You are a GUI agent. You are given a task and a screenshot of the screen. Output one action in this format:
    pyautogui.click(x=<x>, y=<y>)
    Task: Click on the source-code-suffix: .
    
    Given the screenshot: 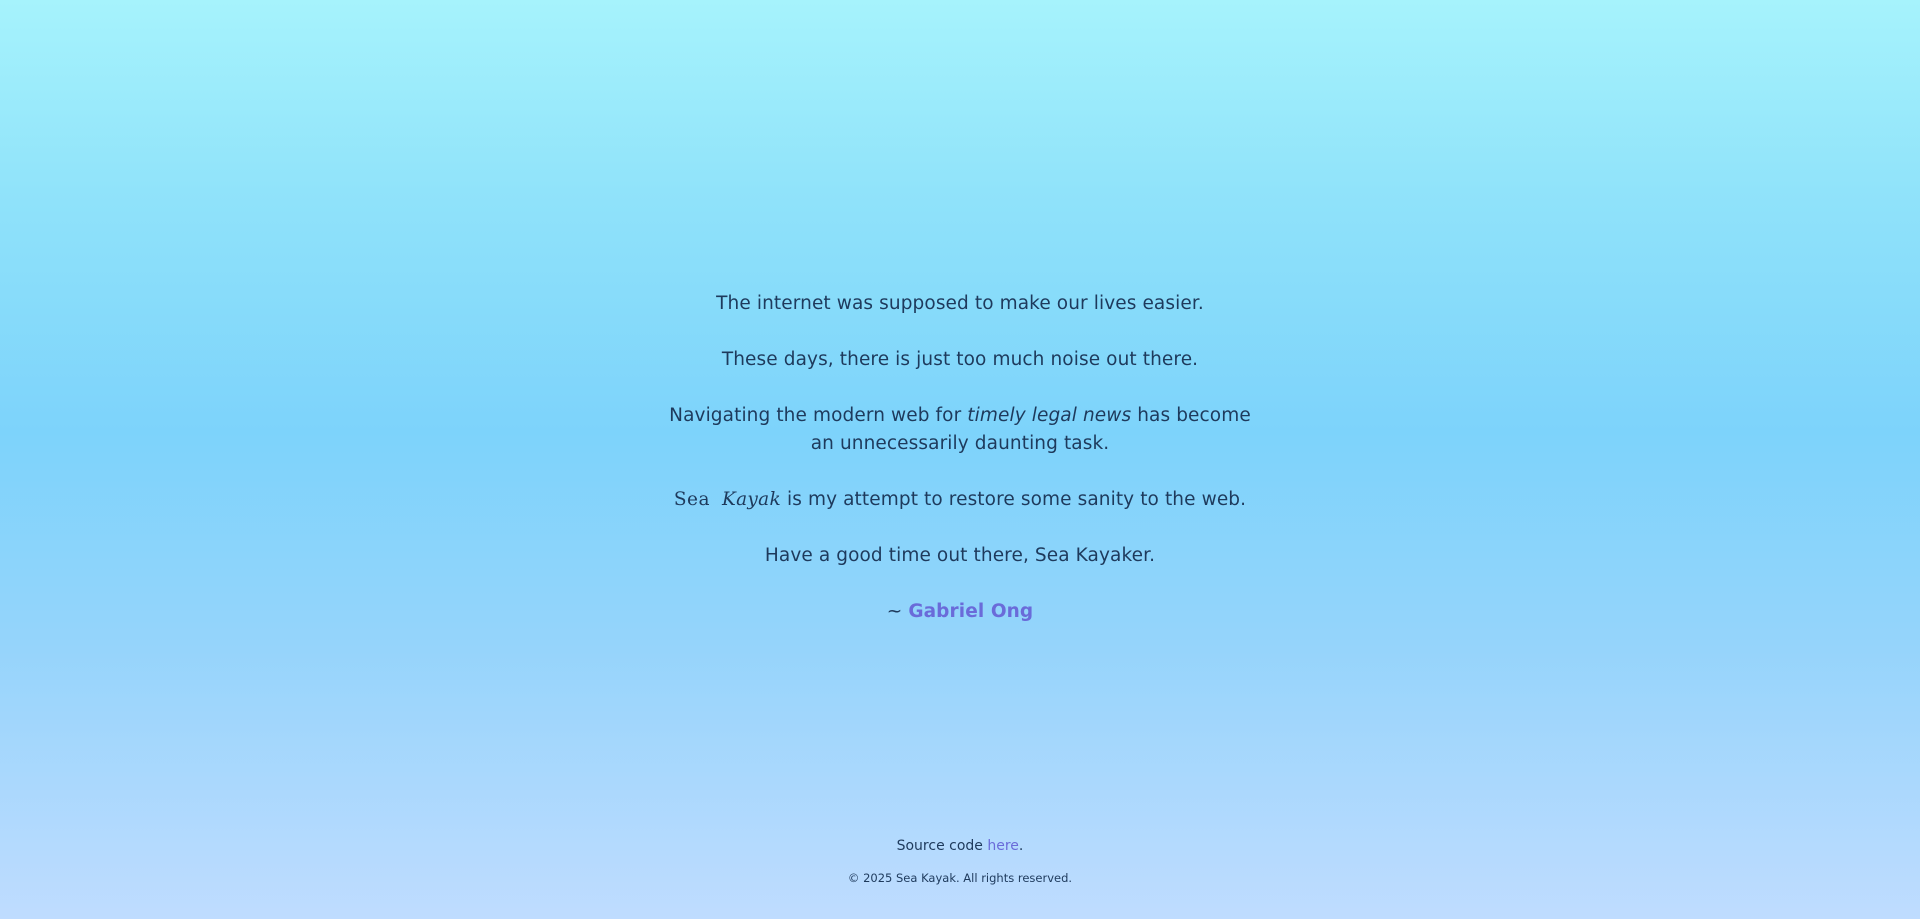 What is the action you would take?
    pyautogui.click(x=1021, y=846)
    